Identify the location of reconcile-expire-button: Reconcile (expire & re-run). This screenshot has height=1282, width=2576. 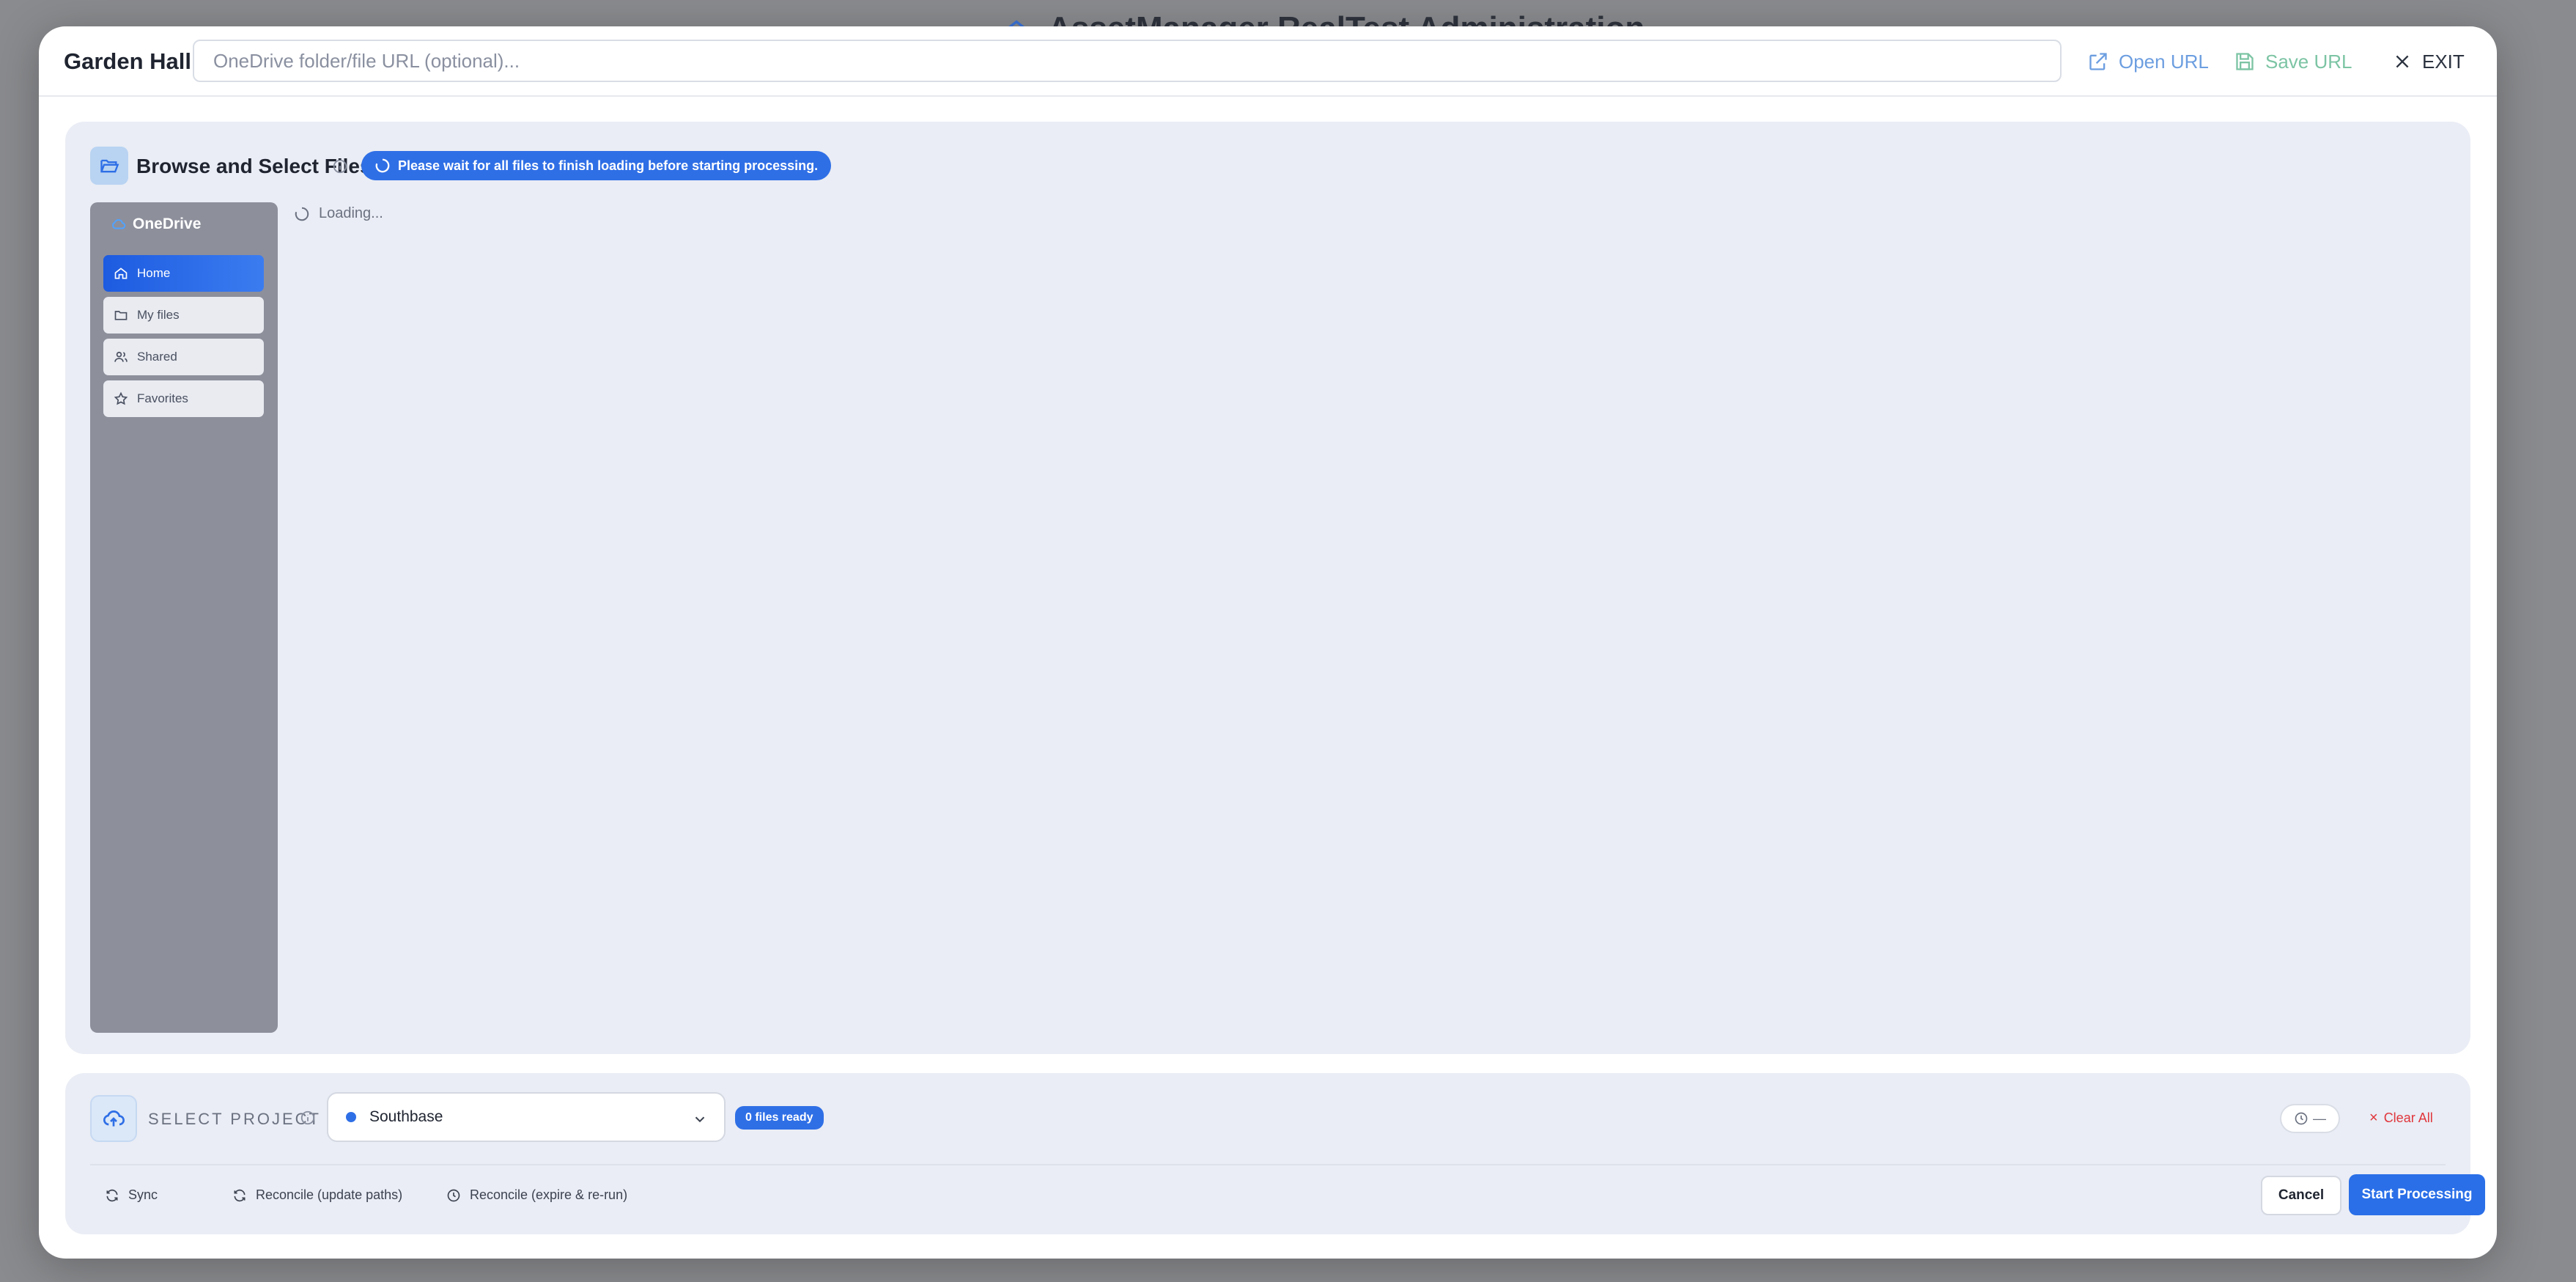
(536, 1195).